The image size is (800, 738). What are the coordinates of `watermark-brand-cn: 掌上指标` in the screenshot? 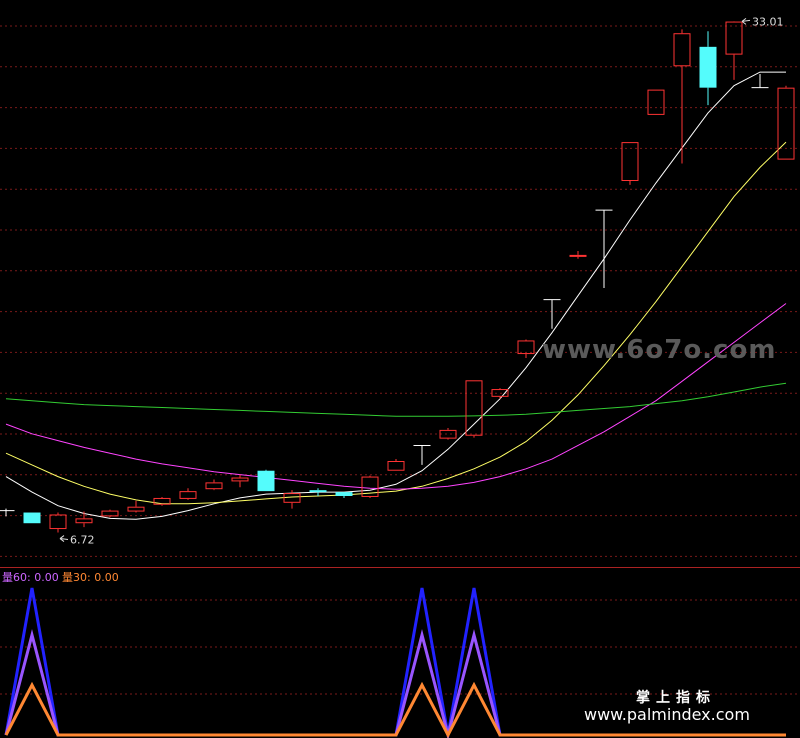 It's located at (676, 697).